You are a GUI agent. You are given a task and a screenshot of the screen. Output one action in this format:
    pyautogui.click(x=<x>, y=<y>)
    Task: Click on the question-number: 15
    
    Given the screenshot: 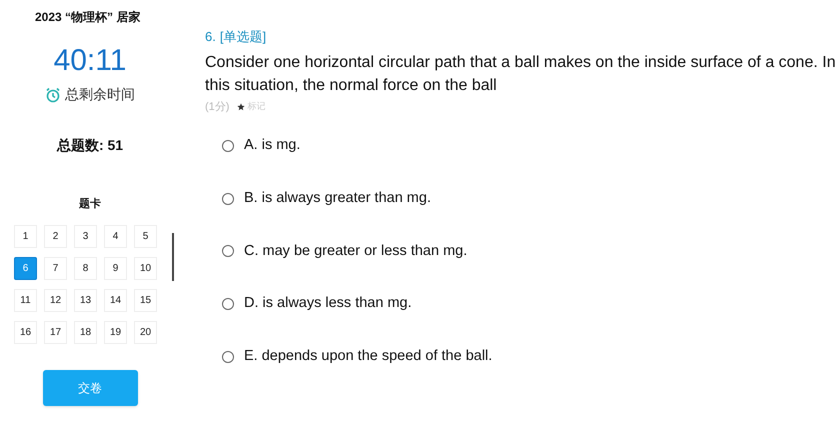 What is the action you would take?
    pyautogui.click(x=145, y=300)
    